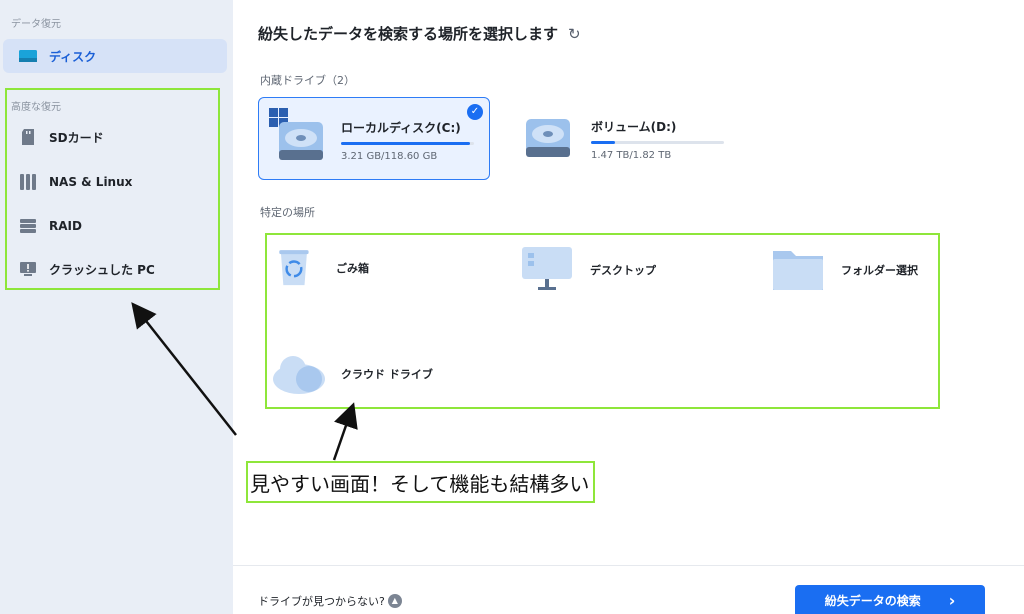 Image resolution: width=1024 pixels, height=614 pixels. I want to click on arrow-to-sidebar, so click(184, 369).